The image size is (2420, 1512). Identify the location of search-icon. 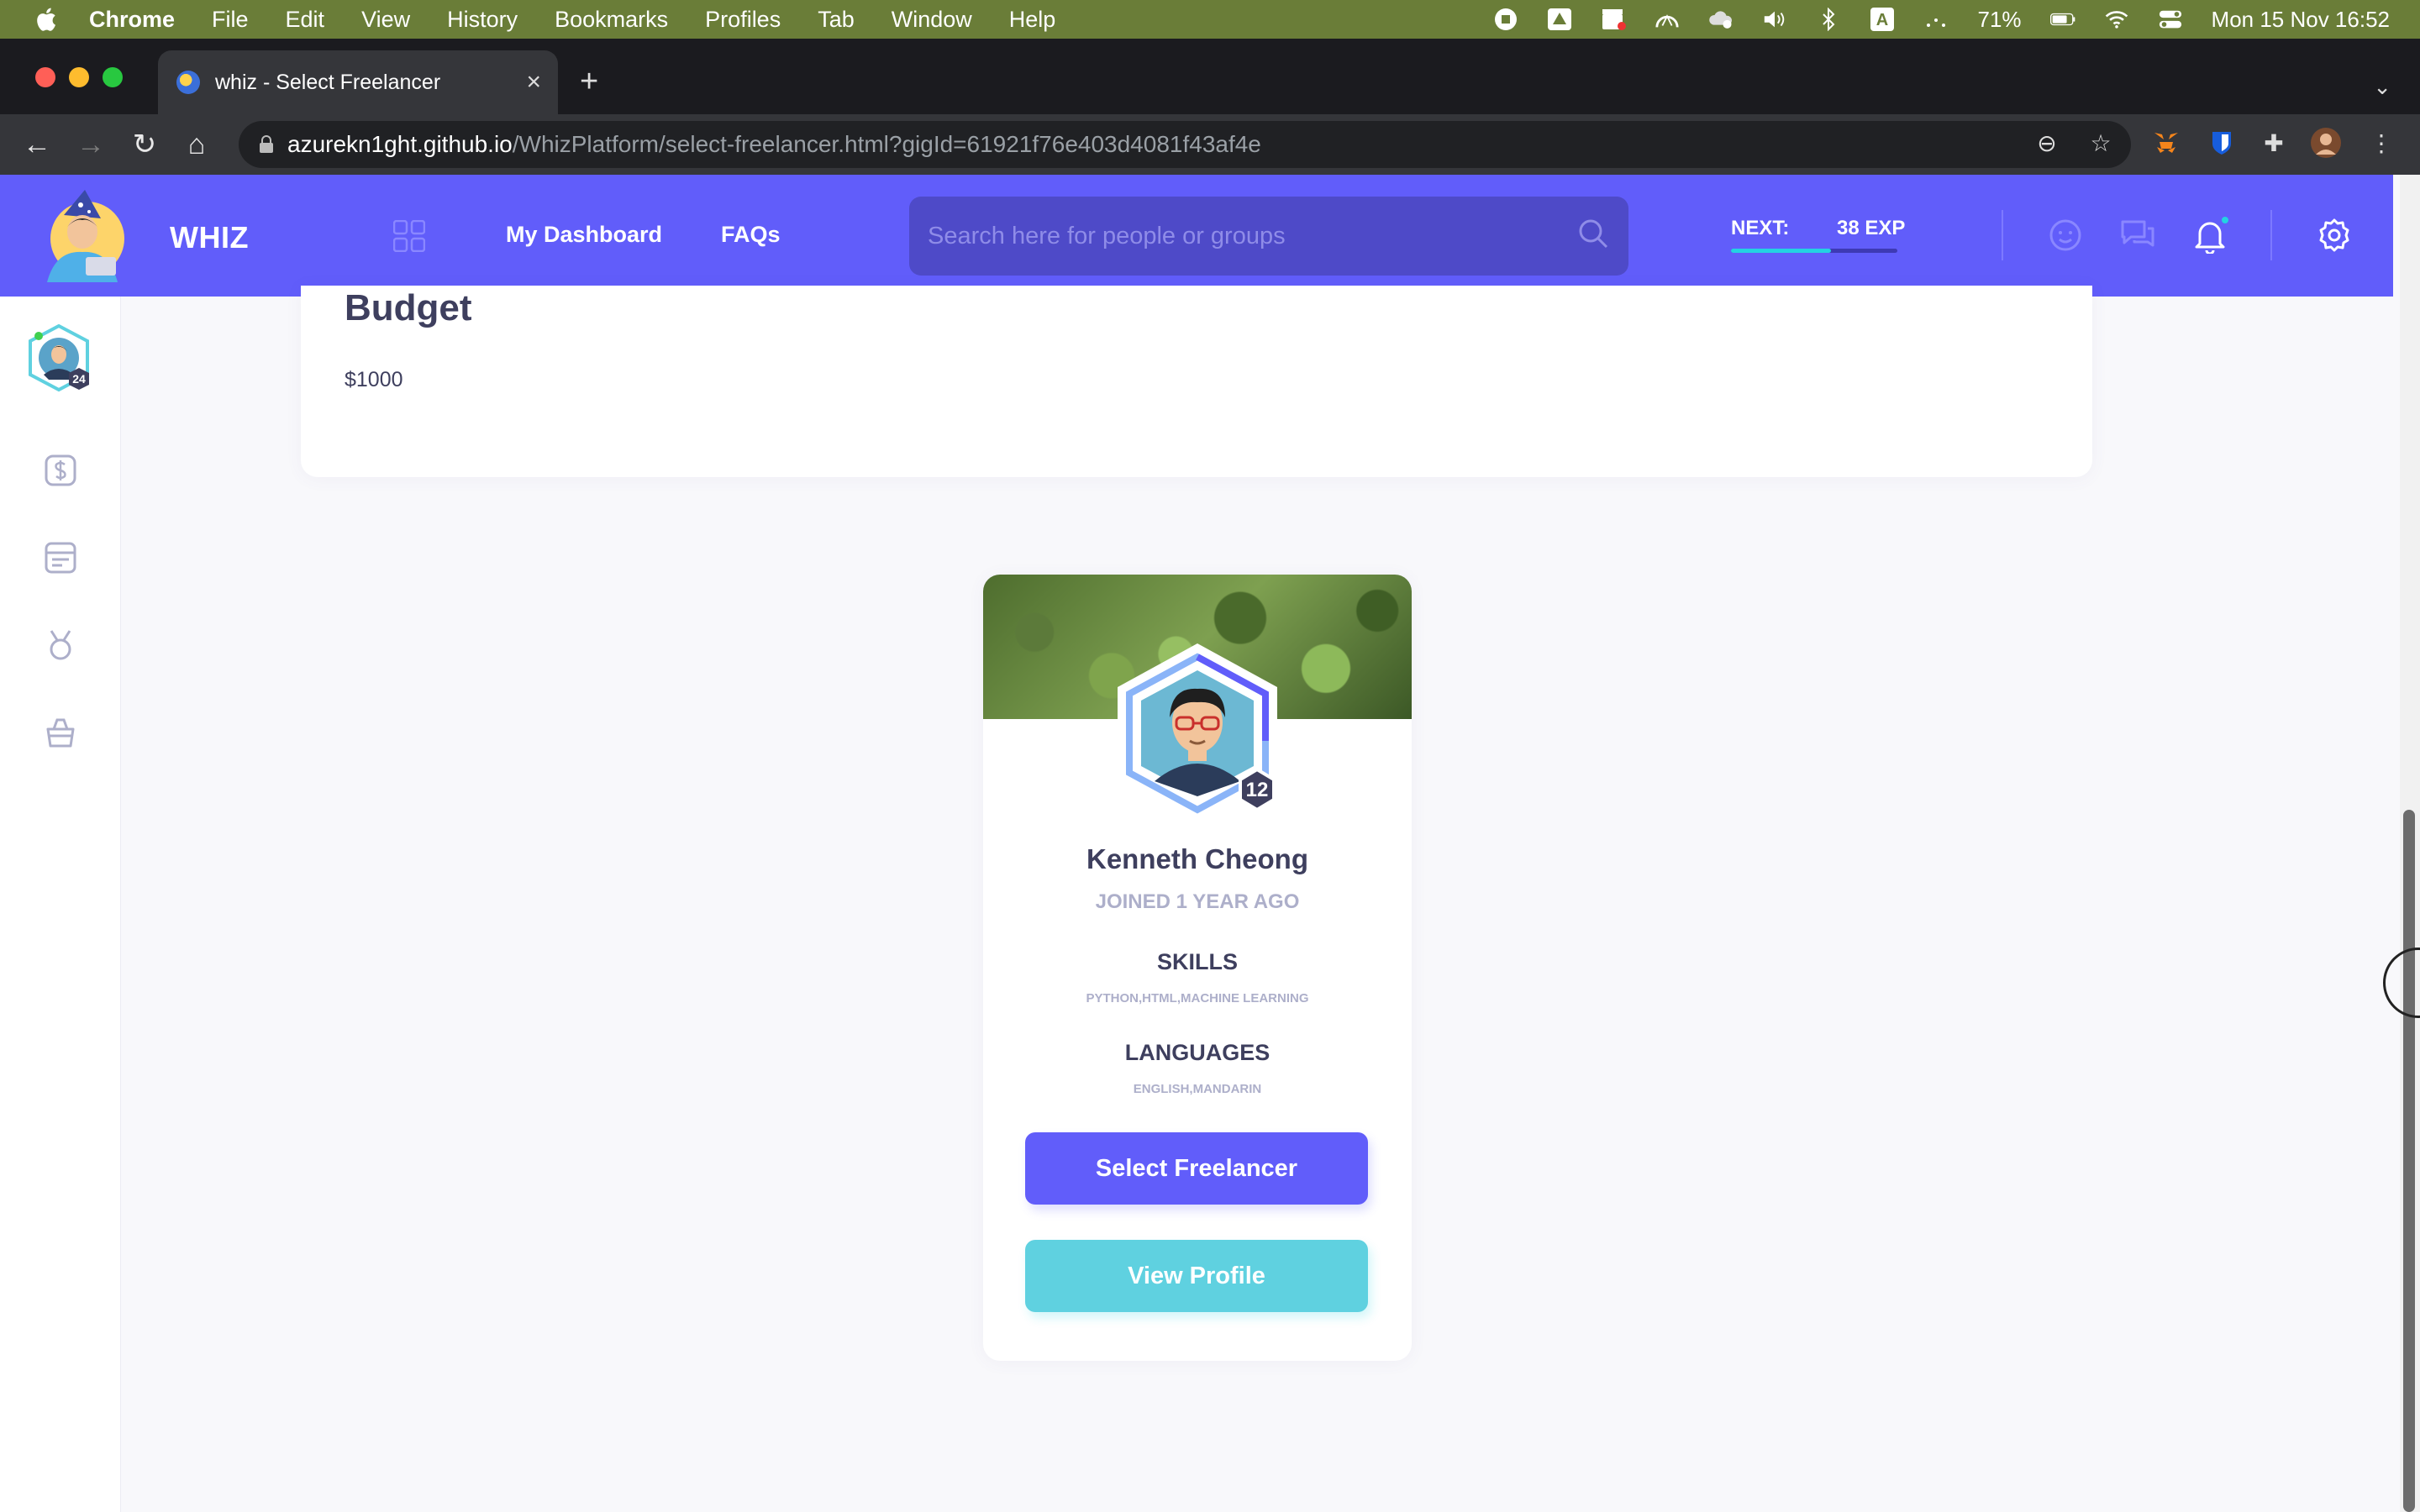
(1593, 233).